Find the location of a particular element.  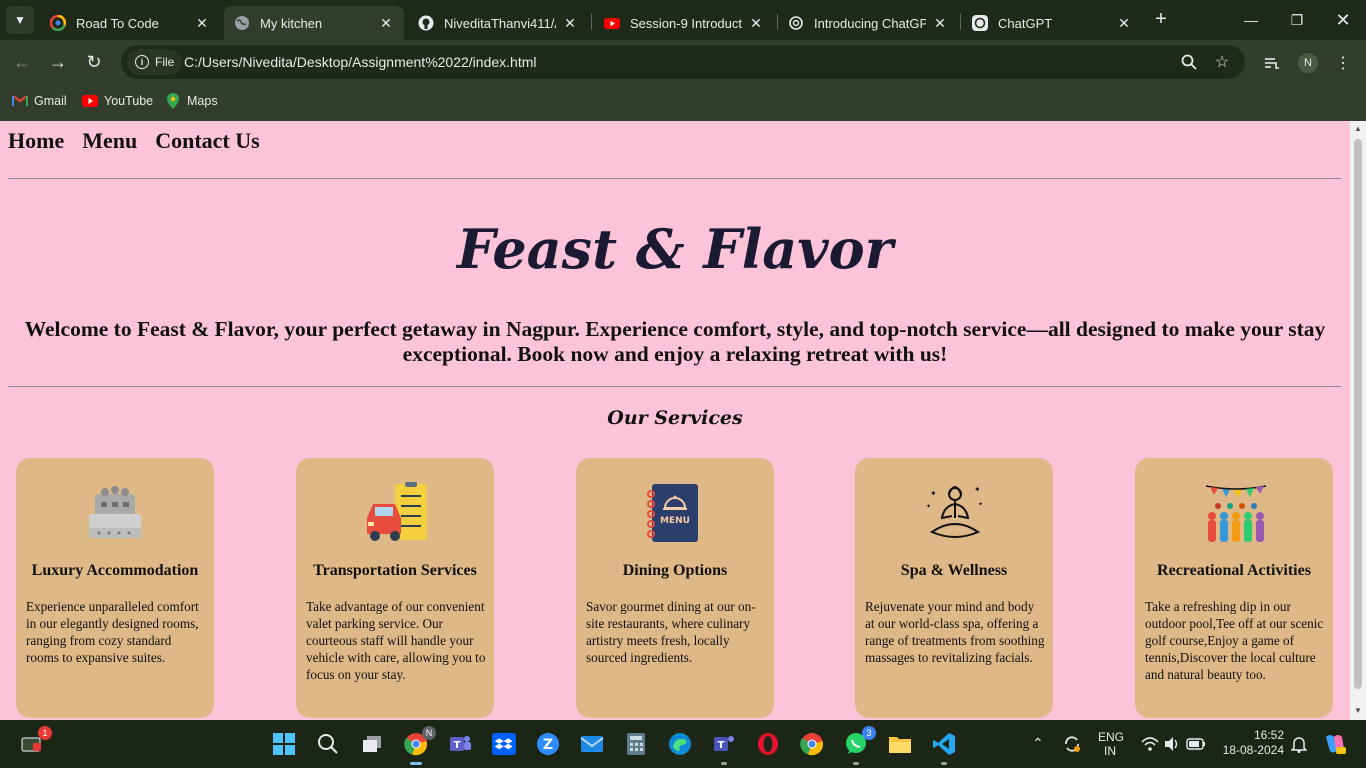

tab-title: Session-9 Introductio is located at coordinates (686, 23).